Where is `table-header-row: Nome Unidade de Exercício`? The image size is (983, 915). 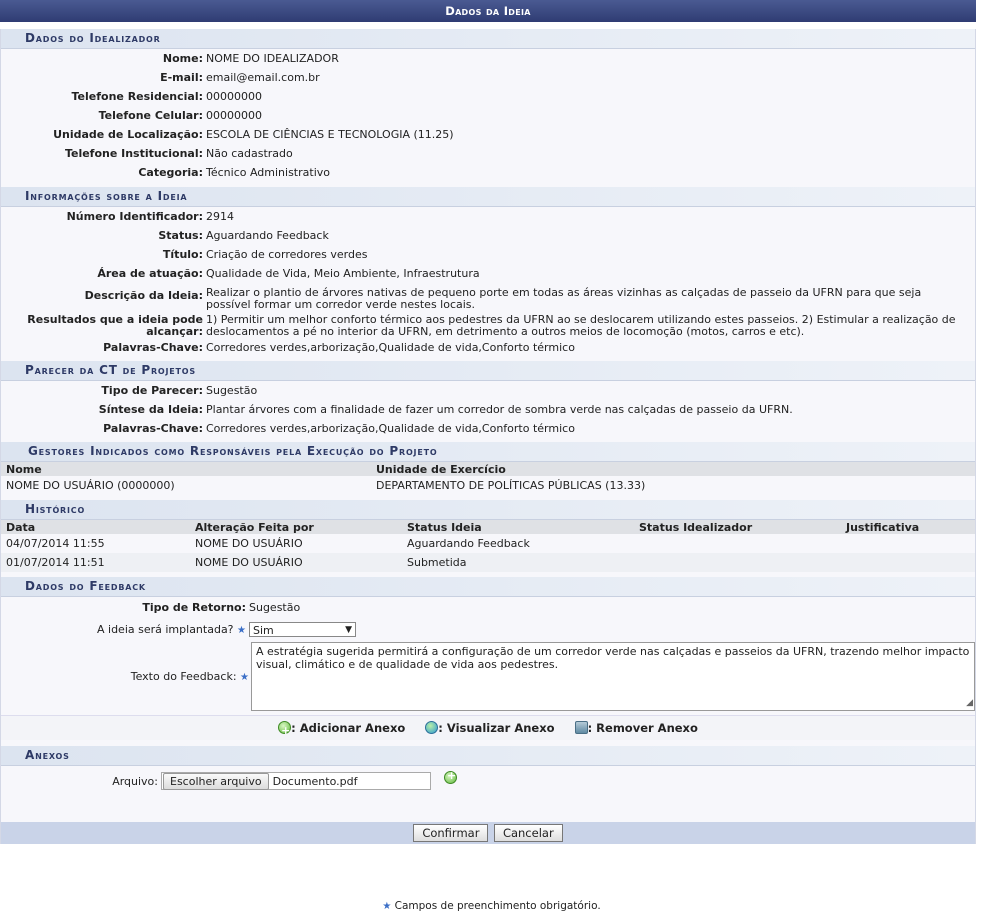 table-header-row: Nome Unidade de Exercício is located at coordinates (488, 469).